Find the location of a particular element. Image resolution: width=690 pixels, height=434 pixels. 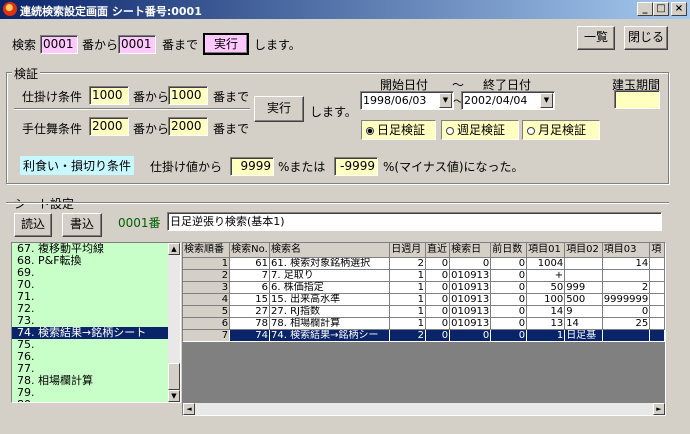

scroll-up-icon: ▲ is located at coordinates (174, 249).